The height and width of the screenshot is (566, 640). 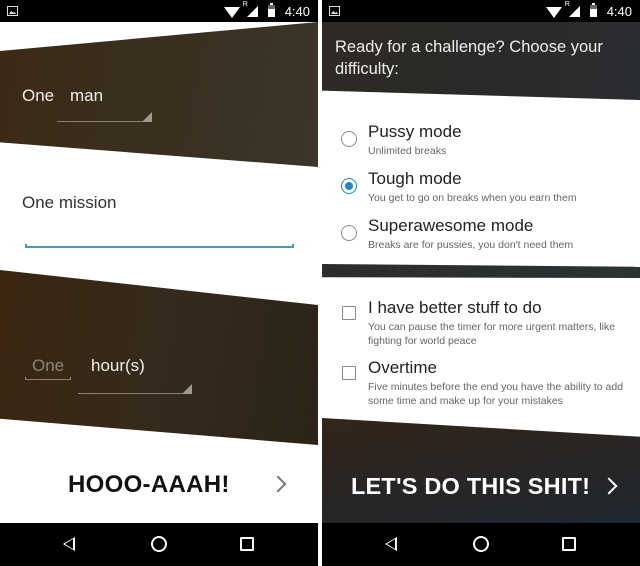 I want to click on radio-button-selected, so click(x=349, y=186).